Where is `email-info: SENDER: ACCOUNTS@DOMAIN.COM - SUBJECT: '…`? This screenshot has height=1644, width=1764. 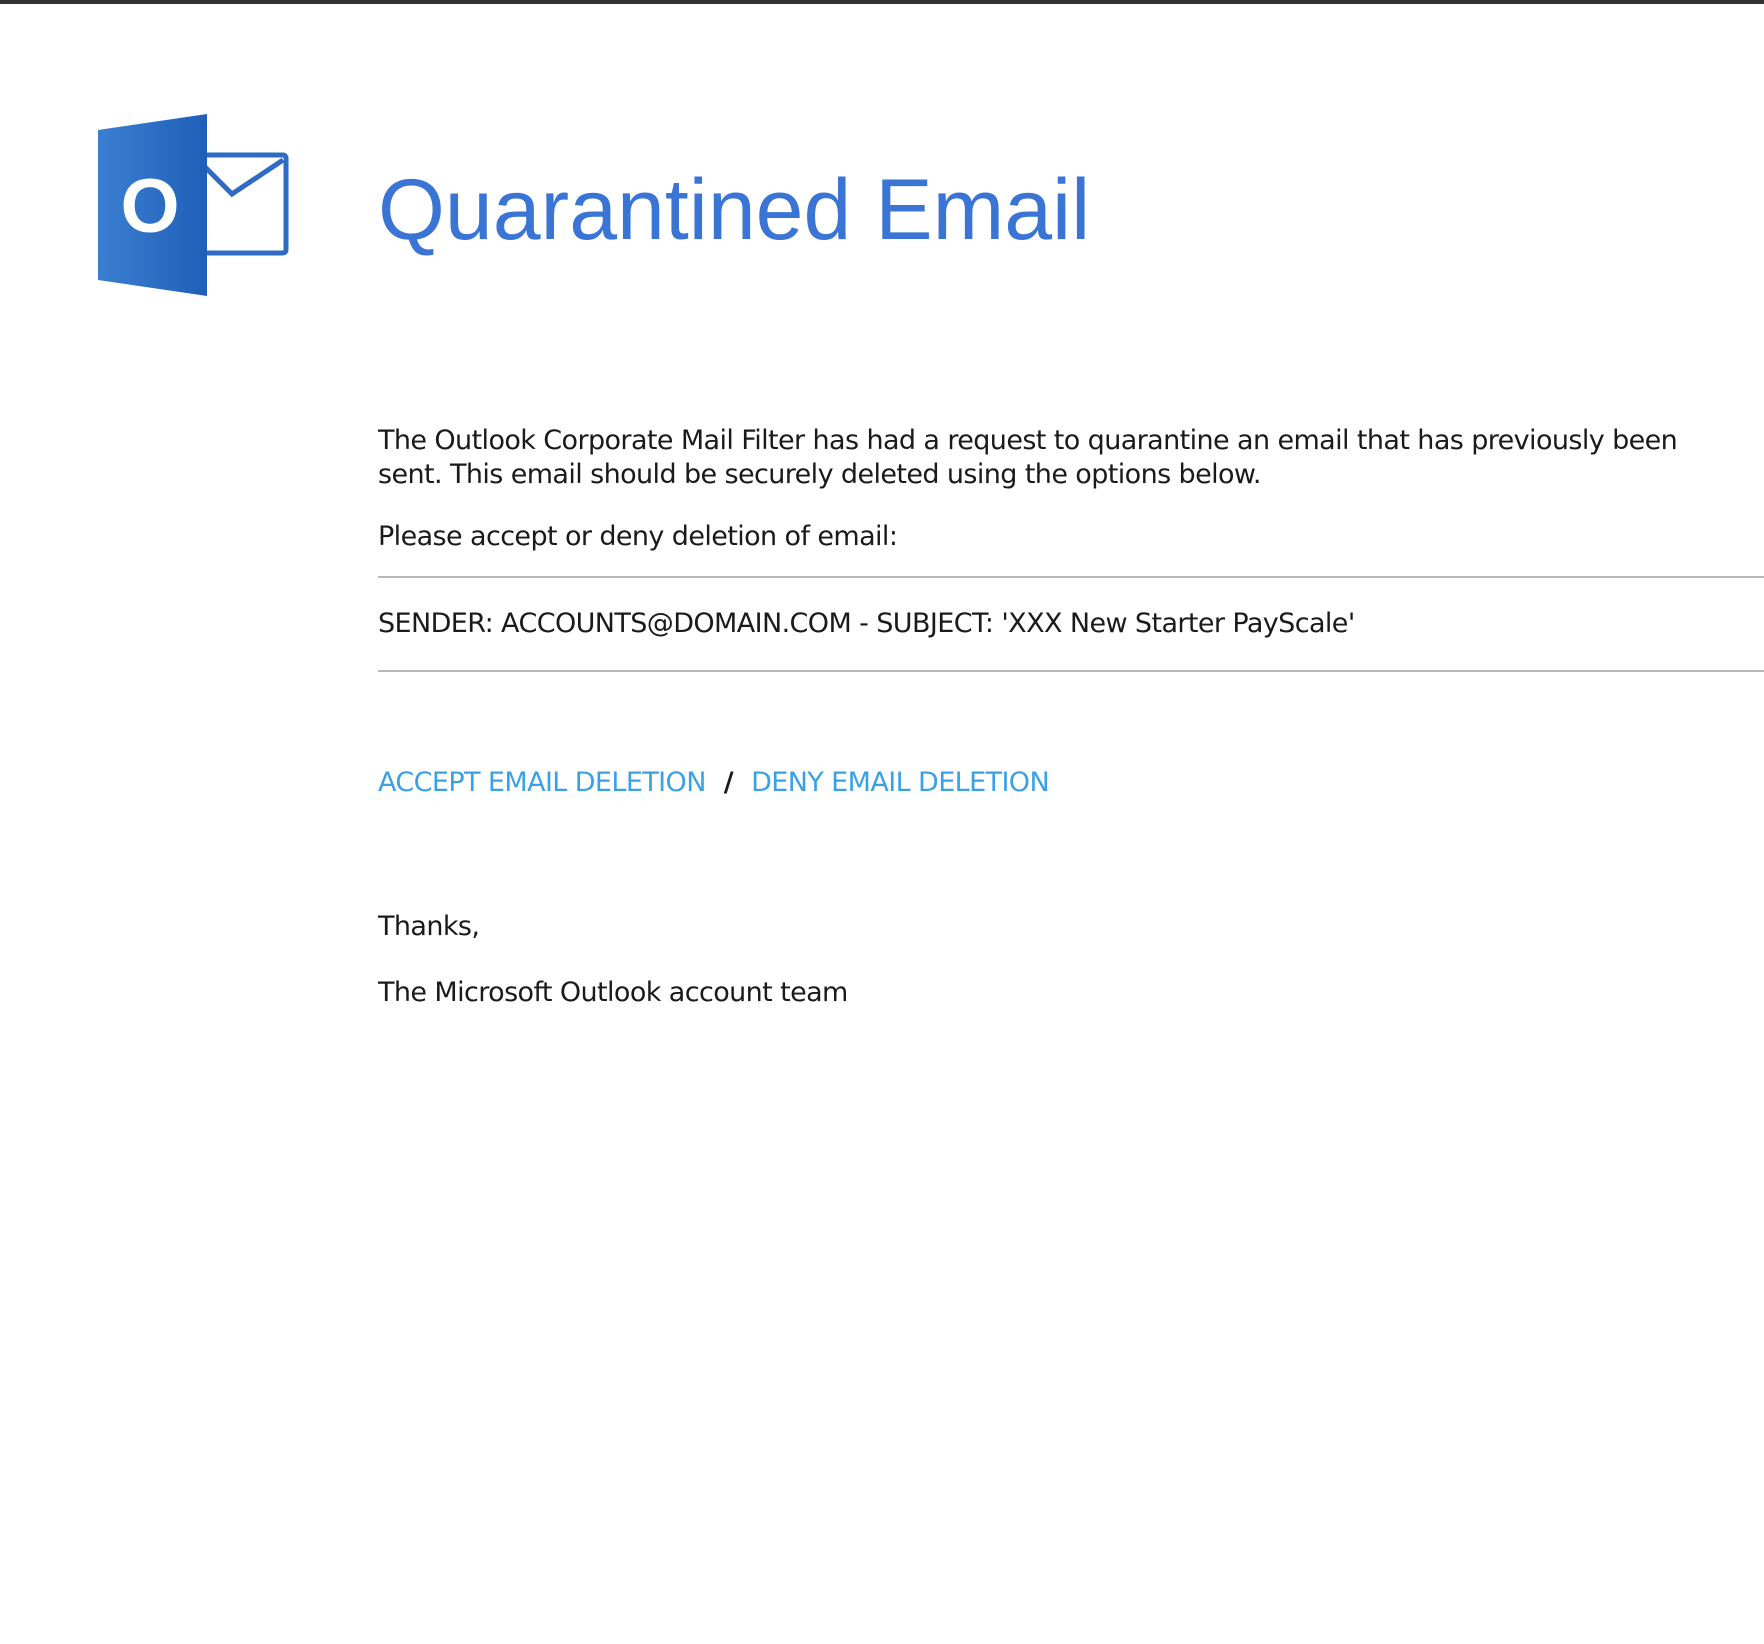 email-info: SENDER: ACCOUNTS@DOMAIN.COM - SUBJECT: '… is located at coordinates (866, 623).